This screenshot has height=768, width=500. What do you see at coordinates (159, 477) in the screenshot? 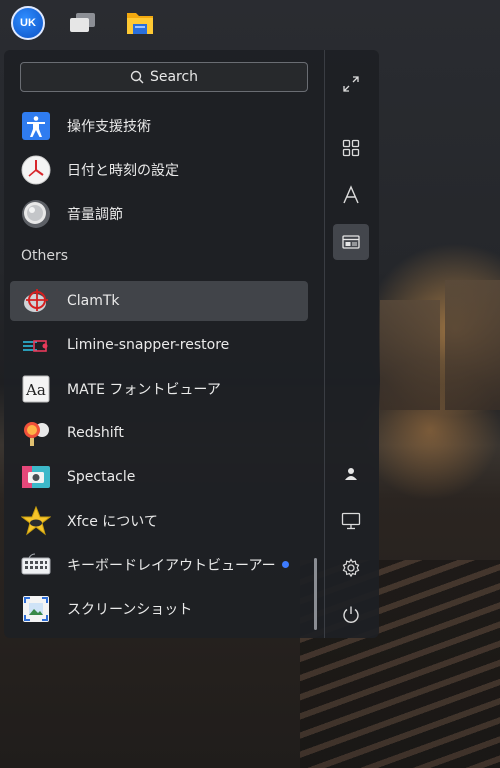
I see `app-item-spectacle: Spectacle` at bounding box center [159, 477].